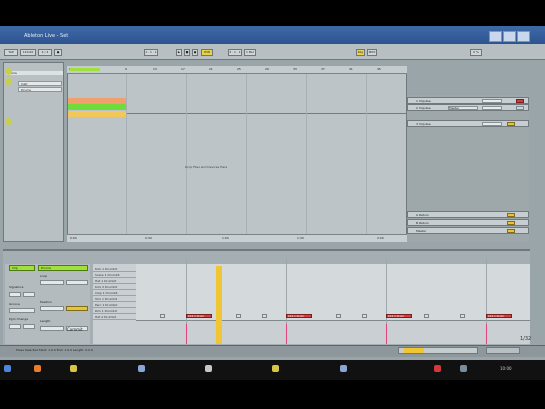 The width and height of the screenshot is (545, 409). I want to click on quantize-menu: 1 Bar, so click(250, 52).